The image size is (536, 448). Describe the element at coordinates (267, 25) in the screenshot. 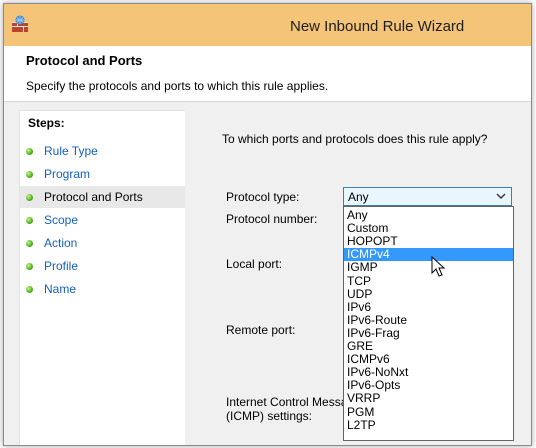

I see `title-bar: New Inbound Rule Wizard` at that location.